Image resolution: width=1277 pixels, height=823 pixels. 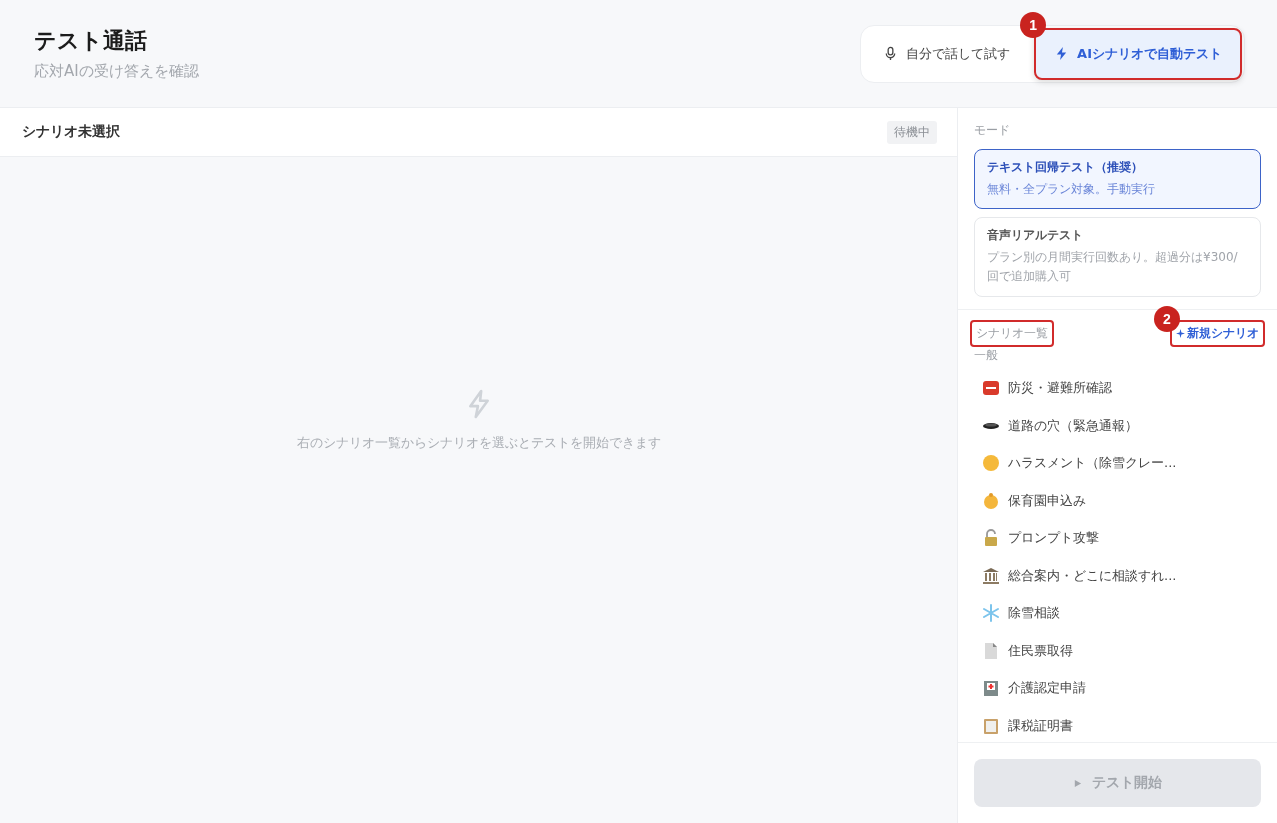 I want to click on section-label: シナリオ一覧, so click(x=1012, y=333).